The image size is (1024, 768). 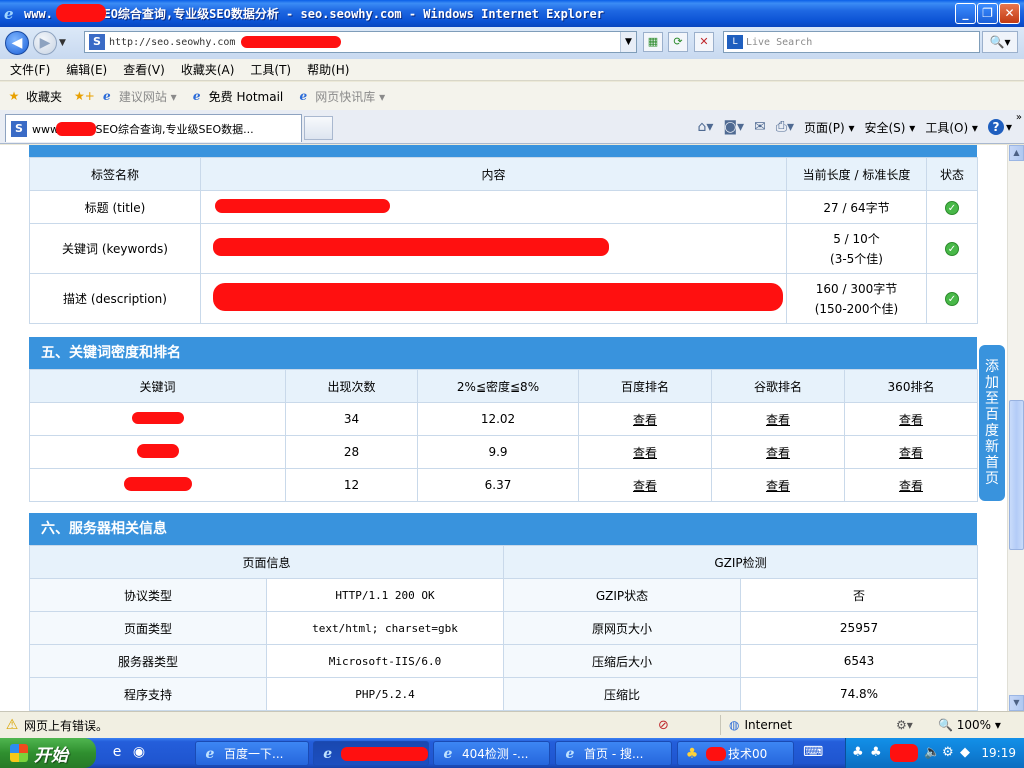 What do you see at coordinates (504, 661) in the screenshot?
I see `table-row: 服务器类型 Microsoft-IIS/6.0 压缩后大小 6543` at bounding box center [504, 661].